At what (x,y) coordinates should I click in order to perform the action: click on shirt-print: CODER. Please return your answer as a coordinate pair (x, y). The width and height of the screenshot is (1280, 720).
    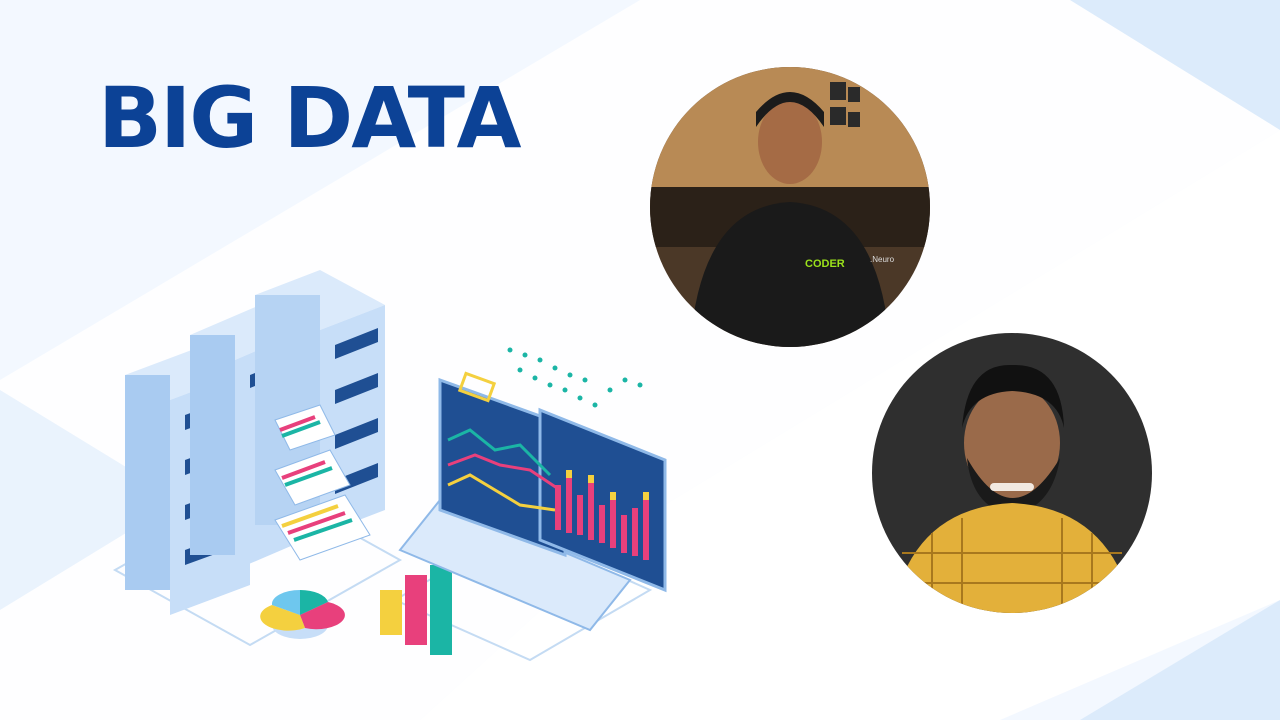
    Looking at the image, I should click on (825, 264).